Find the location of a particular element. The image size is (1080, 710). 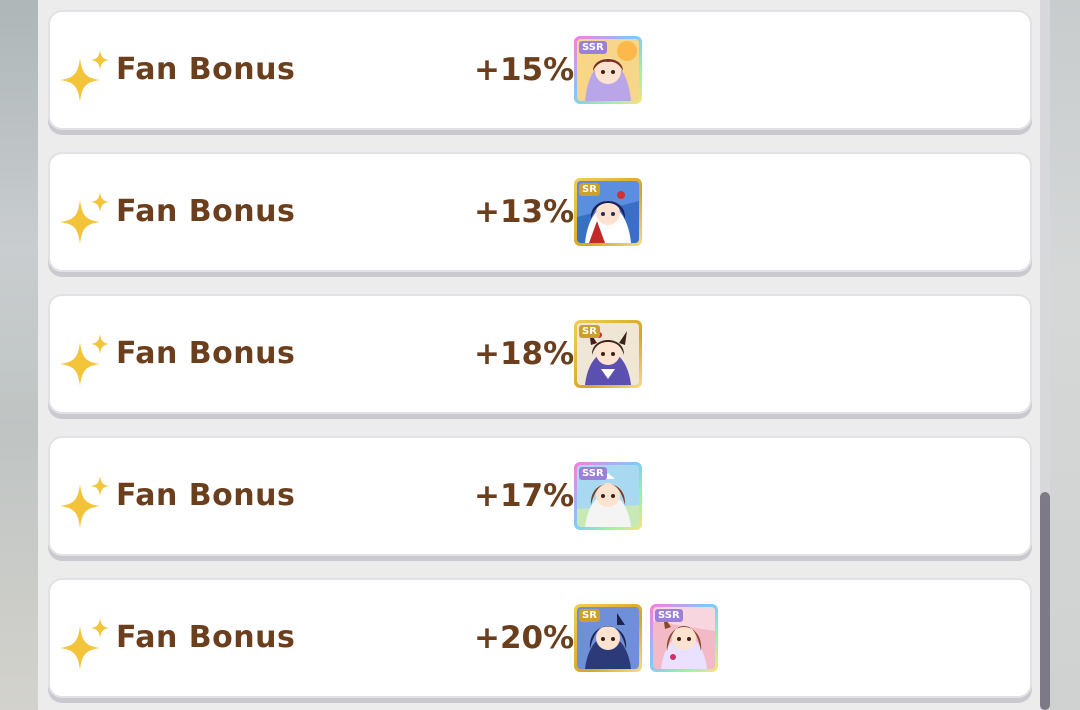

bonus-value: +13% is located at coordinates (524, 212).